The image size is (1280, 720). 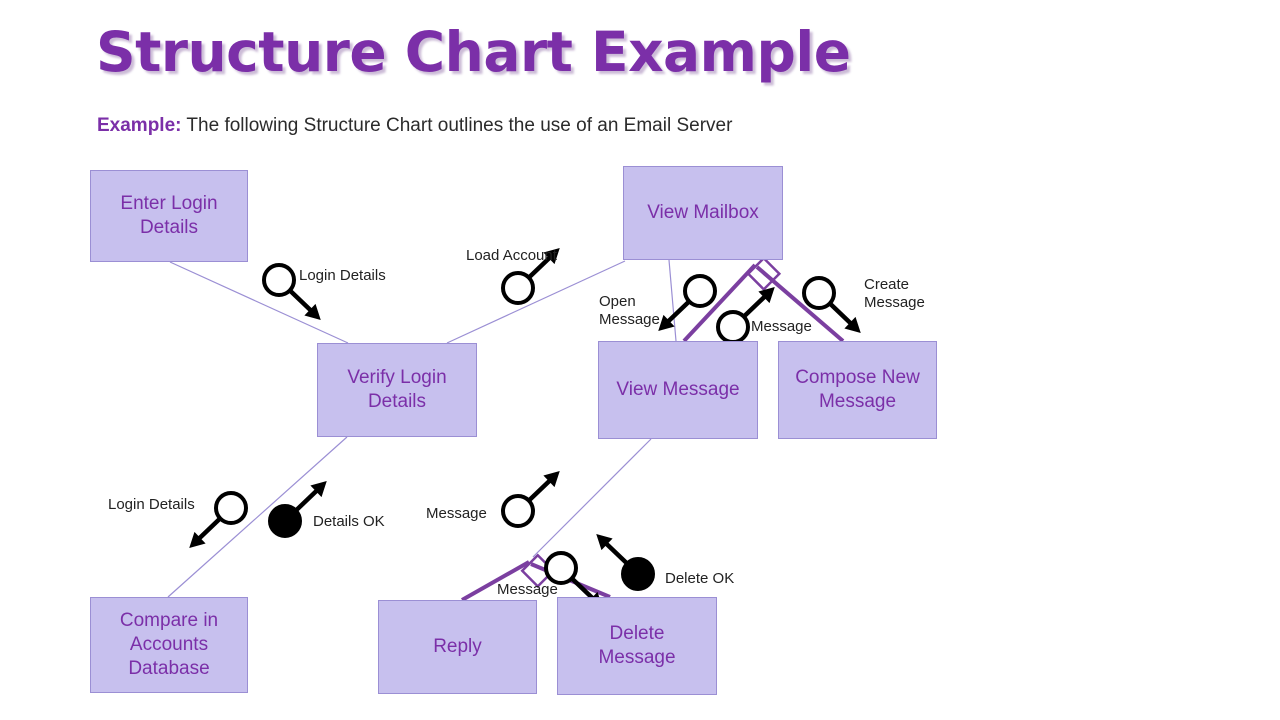 I want to click on connection-mailbox-to-view-msg, so click(x=672, y=300).